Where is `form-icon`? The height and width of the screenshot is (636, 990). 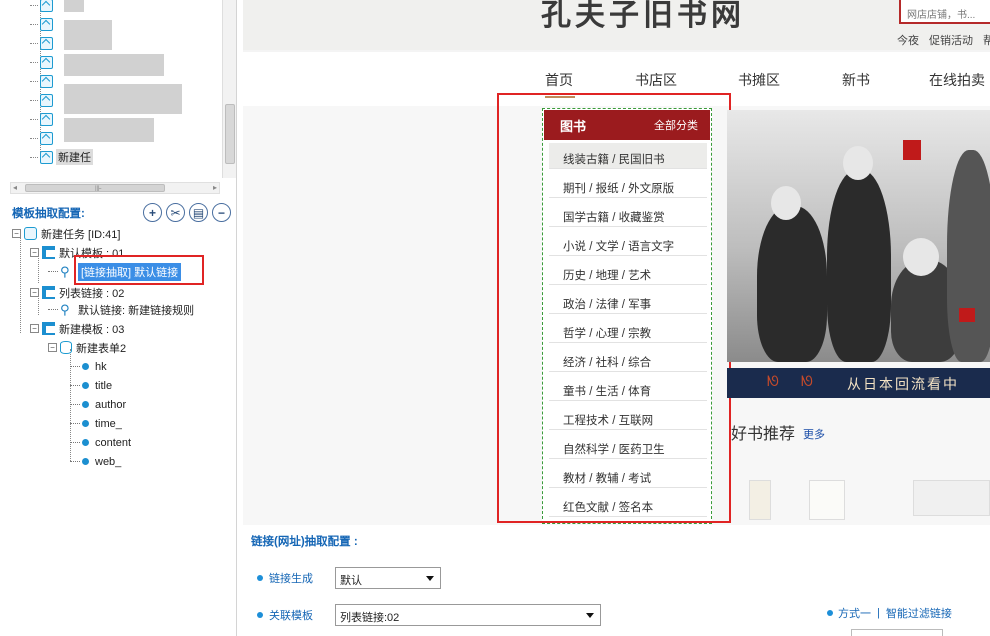 form-icon is located at coordinates (66, 347).